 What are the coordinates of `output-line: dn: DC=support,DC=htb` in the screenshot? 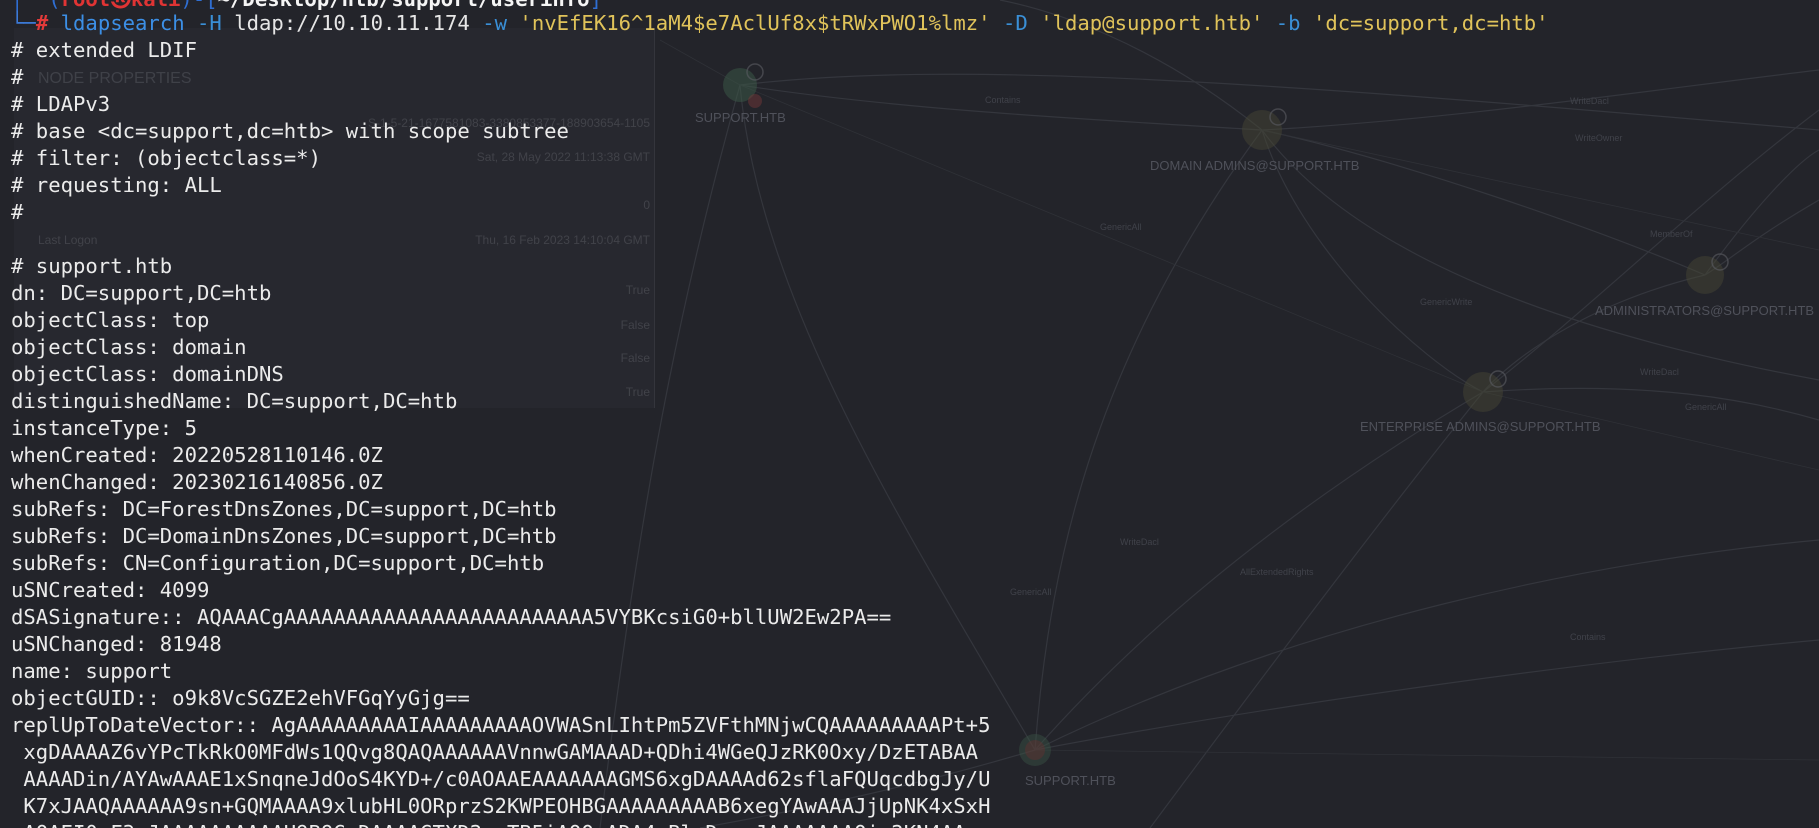 It's located at (141, 293).